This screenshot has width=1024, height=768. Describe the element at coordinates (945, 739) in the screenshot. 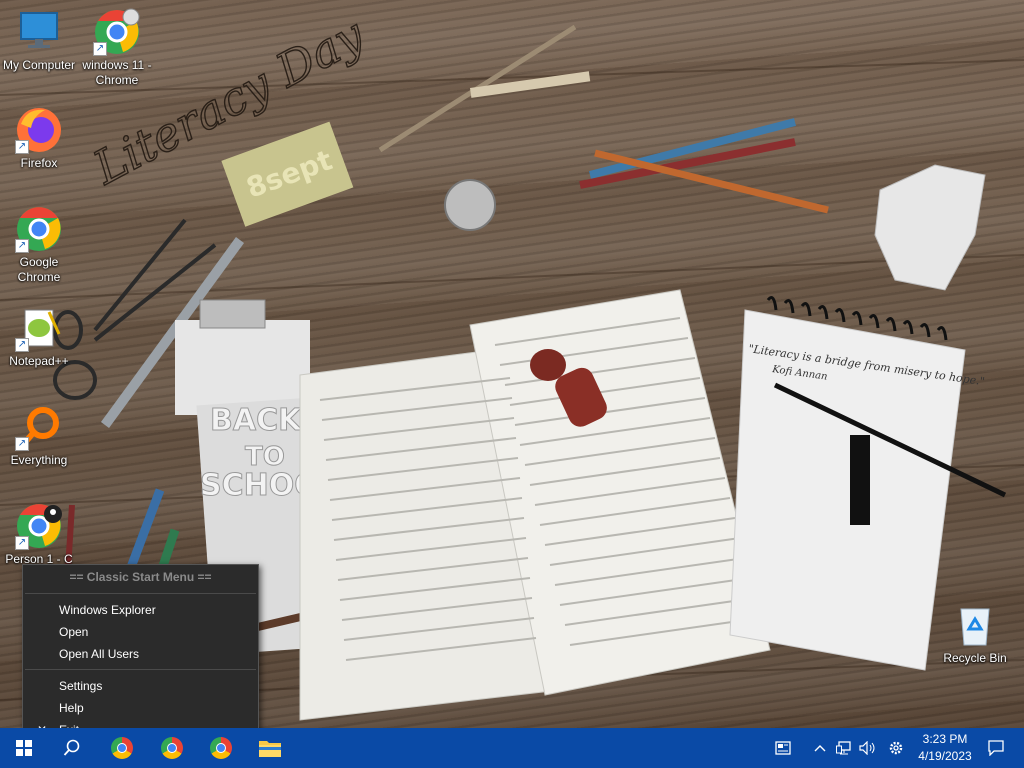

I see `clock-time: 3:23 PM` at that location.